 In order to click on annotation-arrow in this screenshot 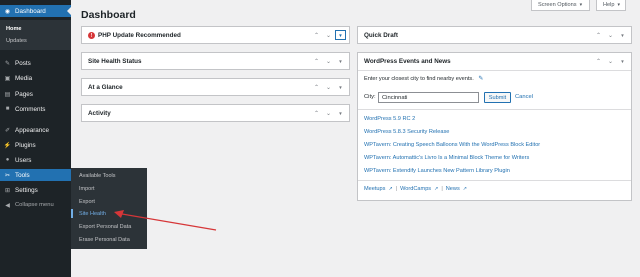, I will do `click(165, 220)`.